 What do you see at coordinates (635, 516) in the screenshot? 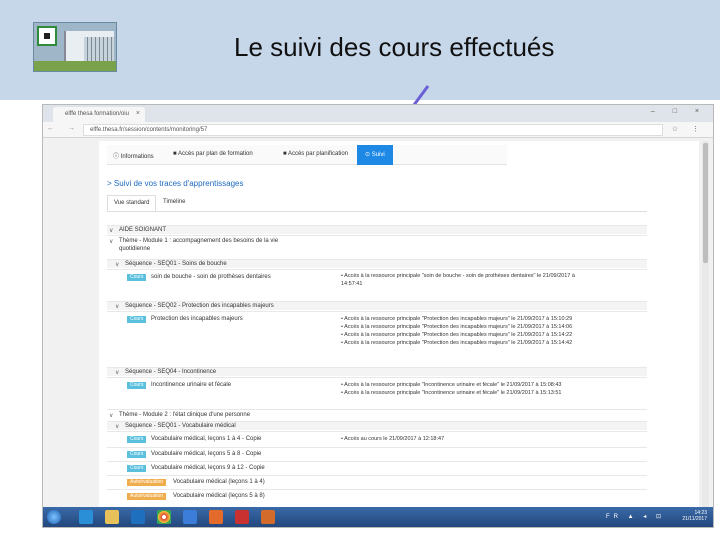
I see `system-tray: FR ▲ ◂ ⊡` at bounding box center [635, 516].